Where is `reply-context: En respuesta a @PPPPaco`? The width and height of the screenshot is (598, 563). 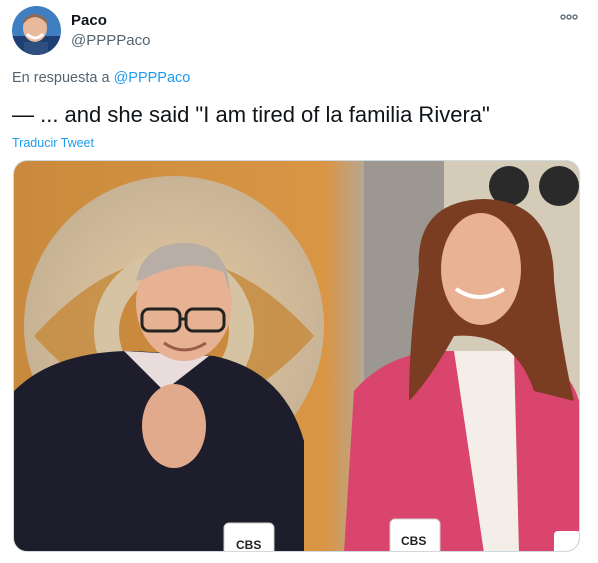
reply-context: En respuesta a @PPPPaco is located at coordinates (101, 78).